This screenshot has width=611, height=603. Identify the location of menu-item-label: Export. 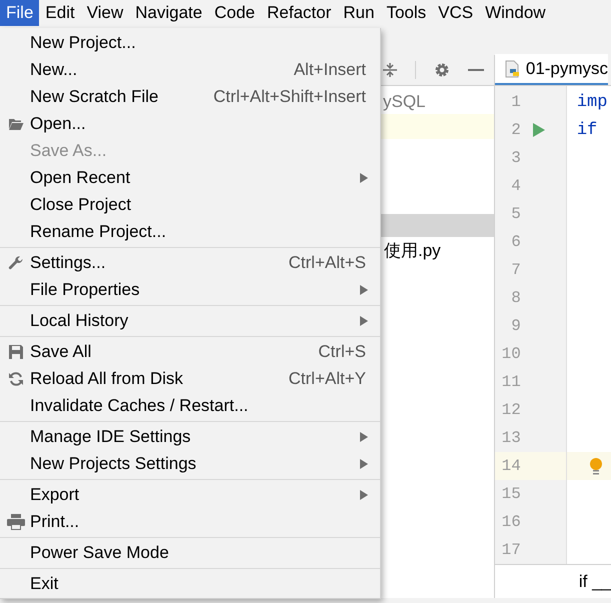
(55, 495).